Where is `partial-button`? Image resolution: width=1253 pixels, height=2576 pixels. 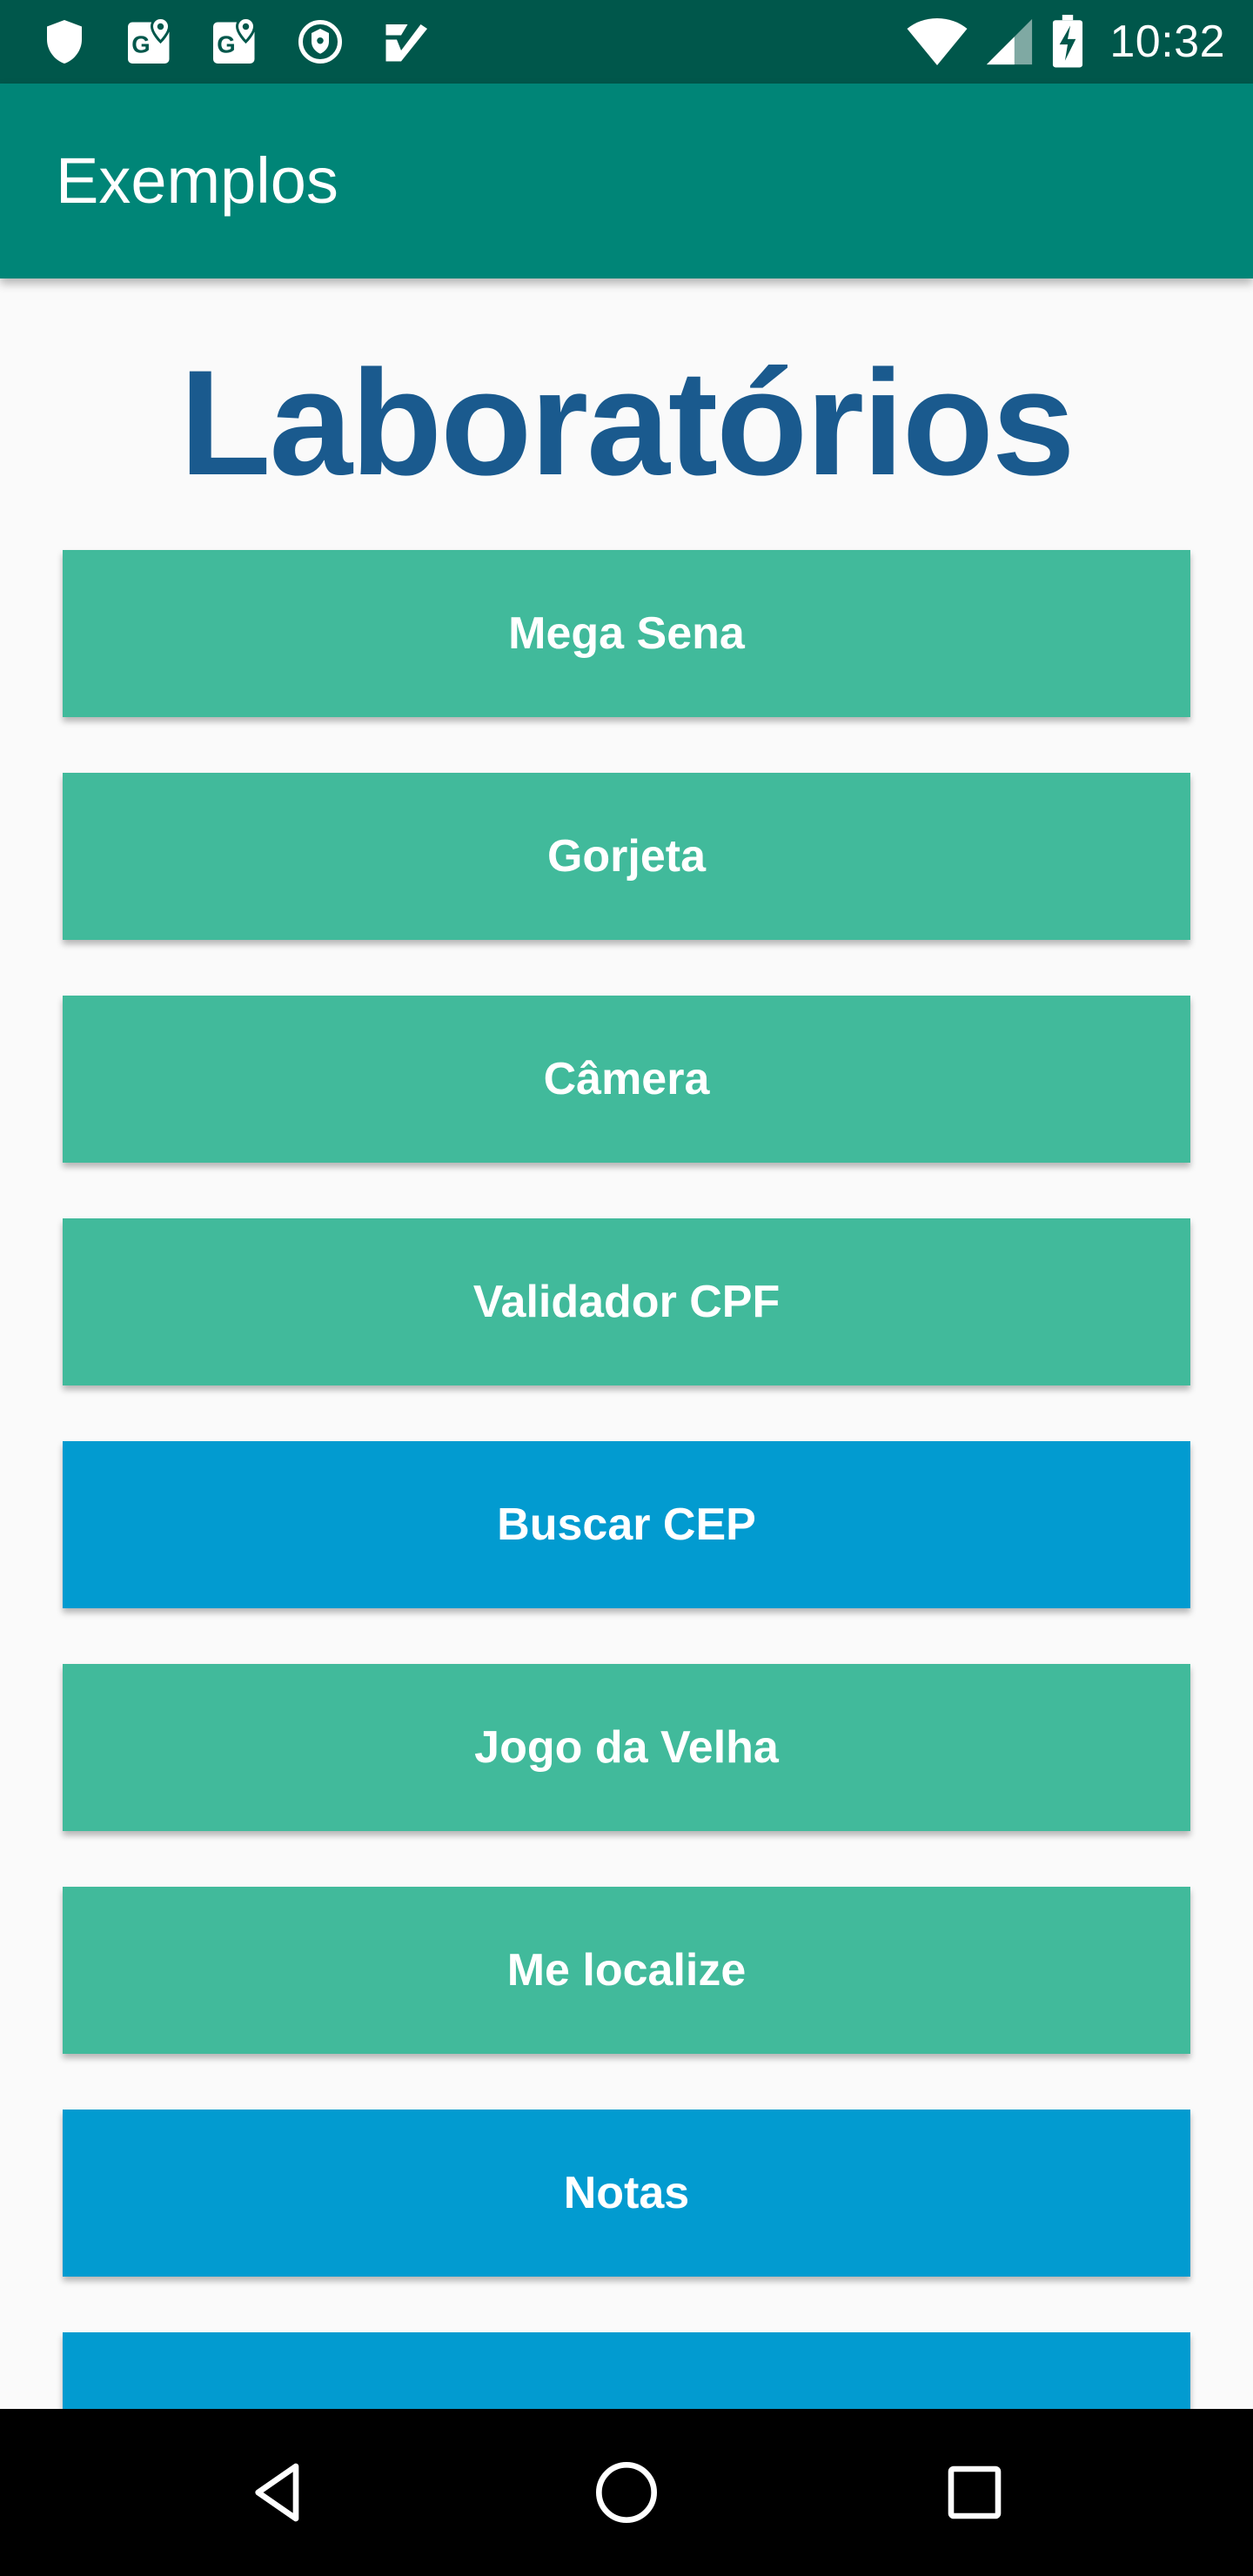
partial-button is located at coordinates (626, 2370).